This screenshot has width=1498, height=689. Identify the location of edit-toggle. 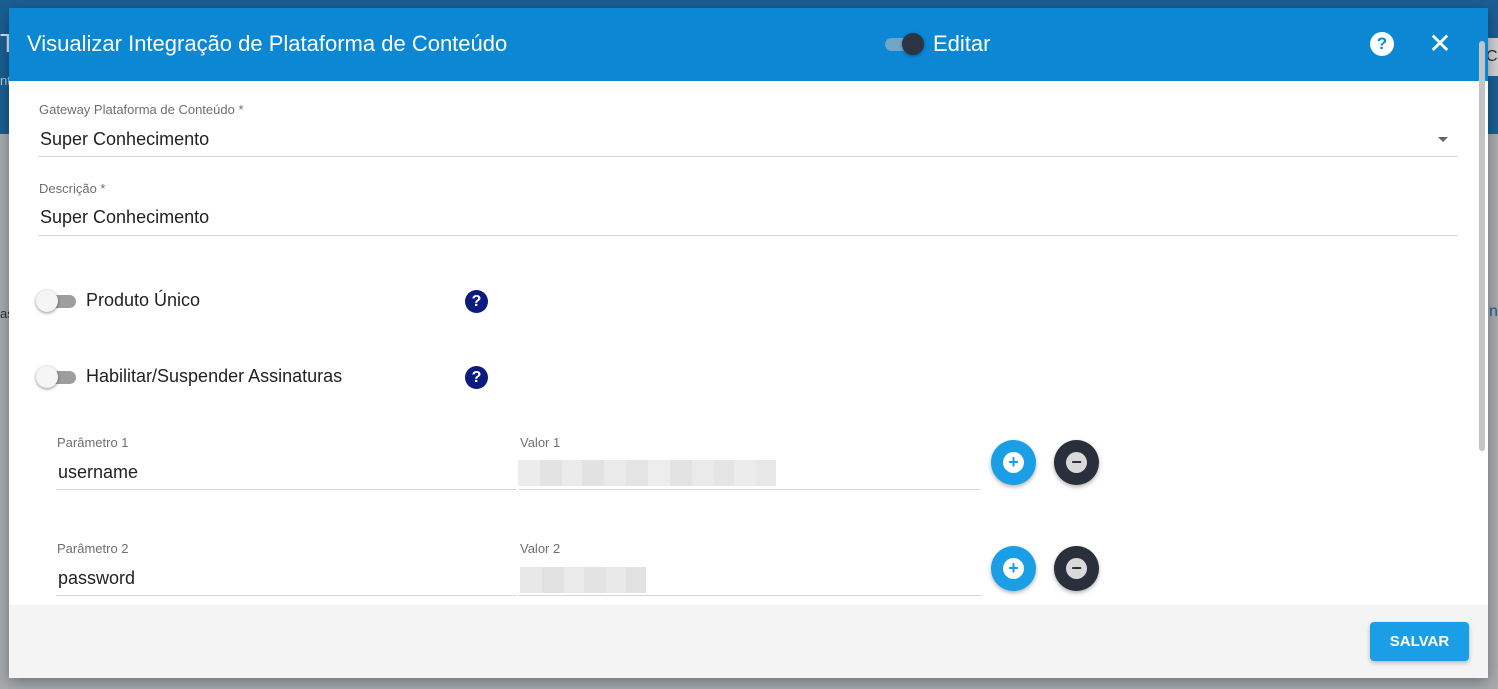
(905, 44).